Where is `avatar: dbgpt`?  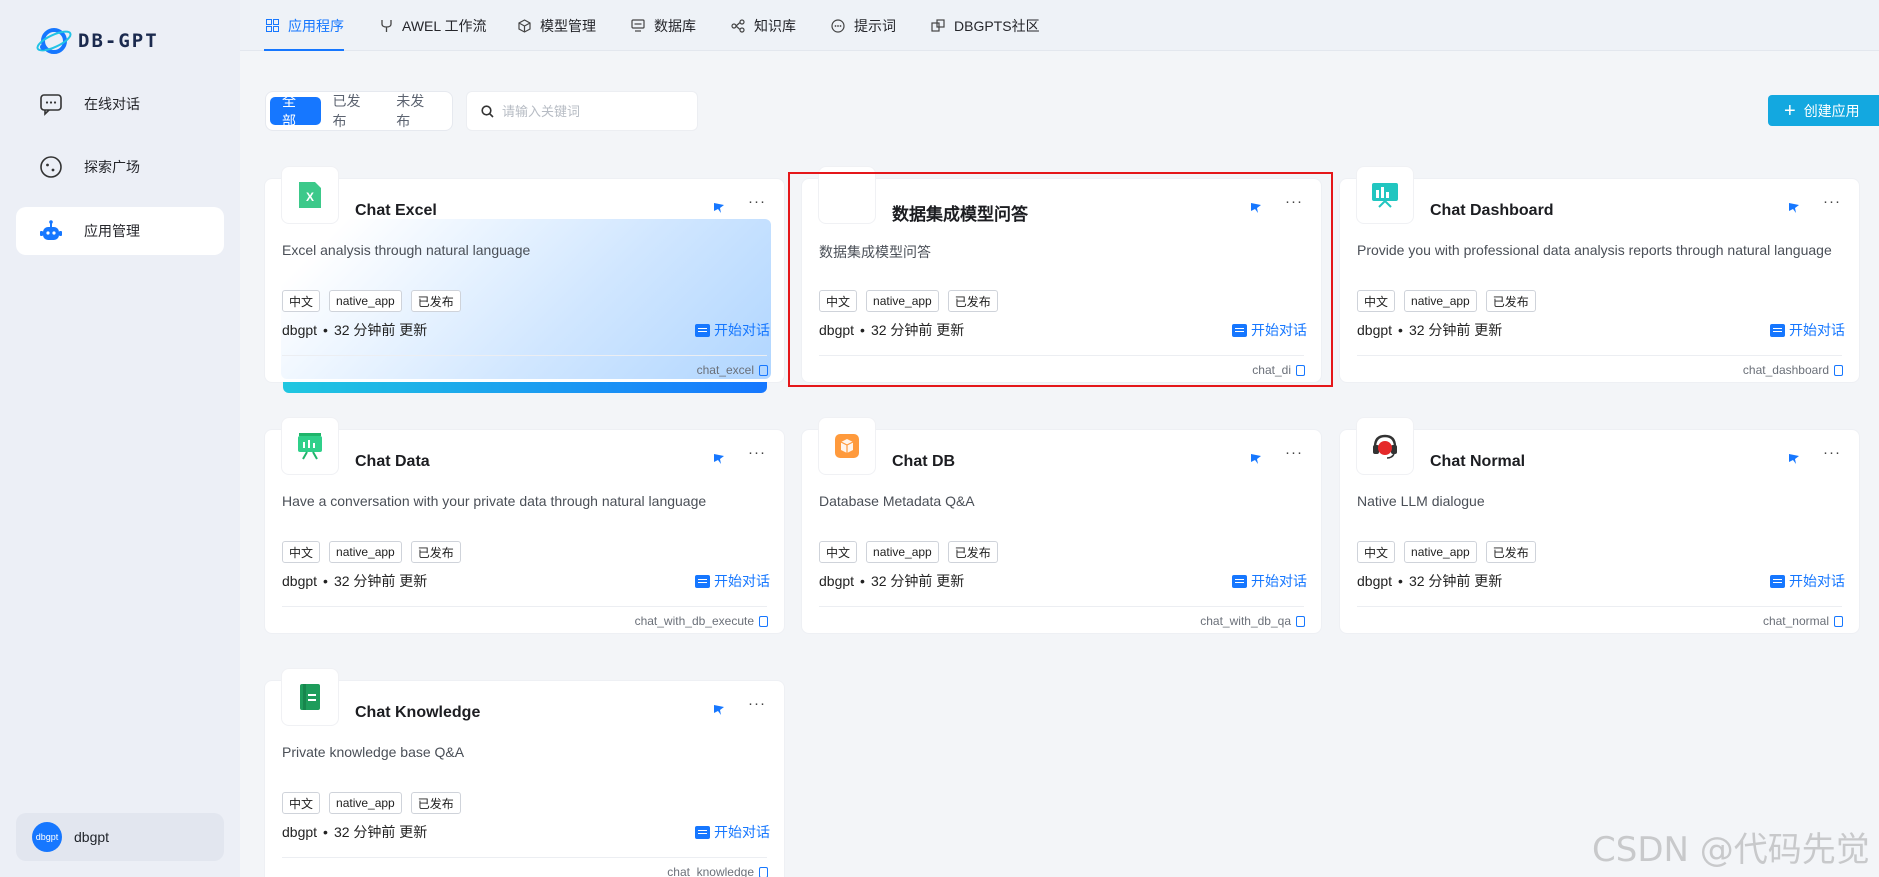 avatar: dbgpt is located at coordinates (47, 837).